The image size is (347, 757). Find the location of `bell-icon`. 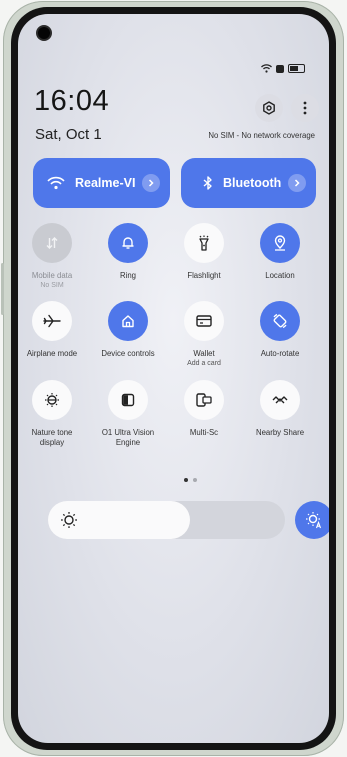

bell-icon is located at coordinates (128, 243).